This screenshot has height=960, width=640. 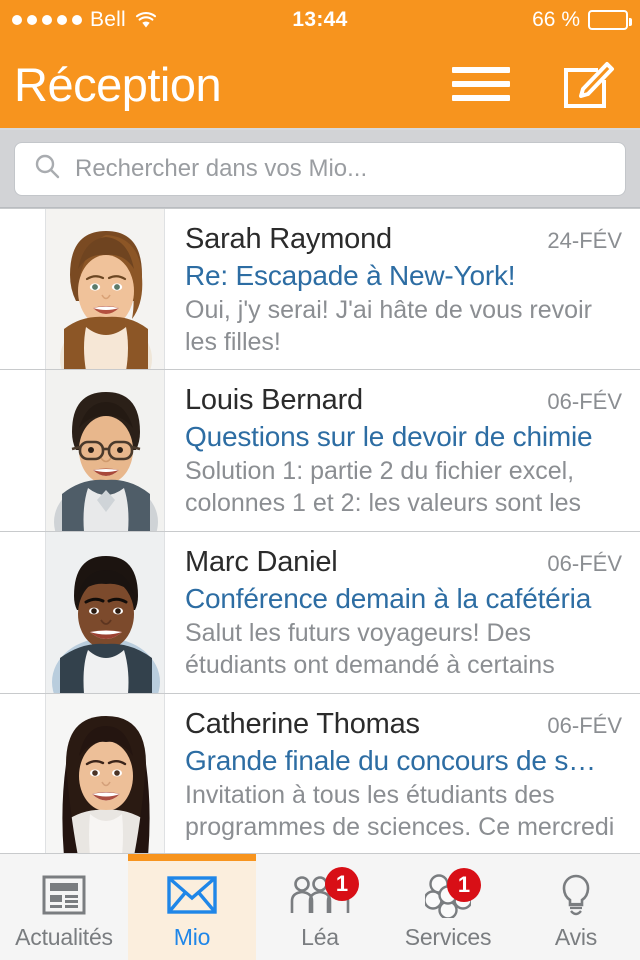 What do you see at coordinates (321, 893) in the screenshot?
I see `people-icon: 1` at bounding box center [321, 893].